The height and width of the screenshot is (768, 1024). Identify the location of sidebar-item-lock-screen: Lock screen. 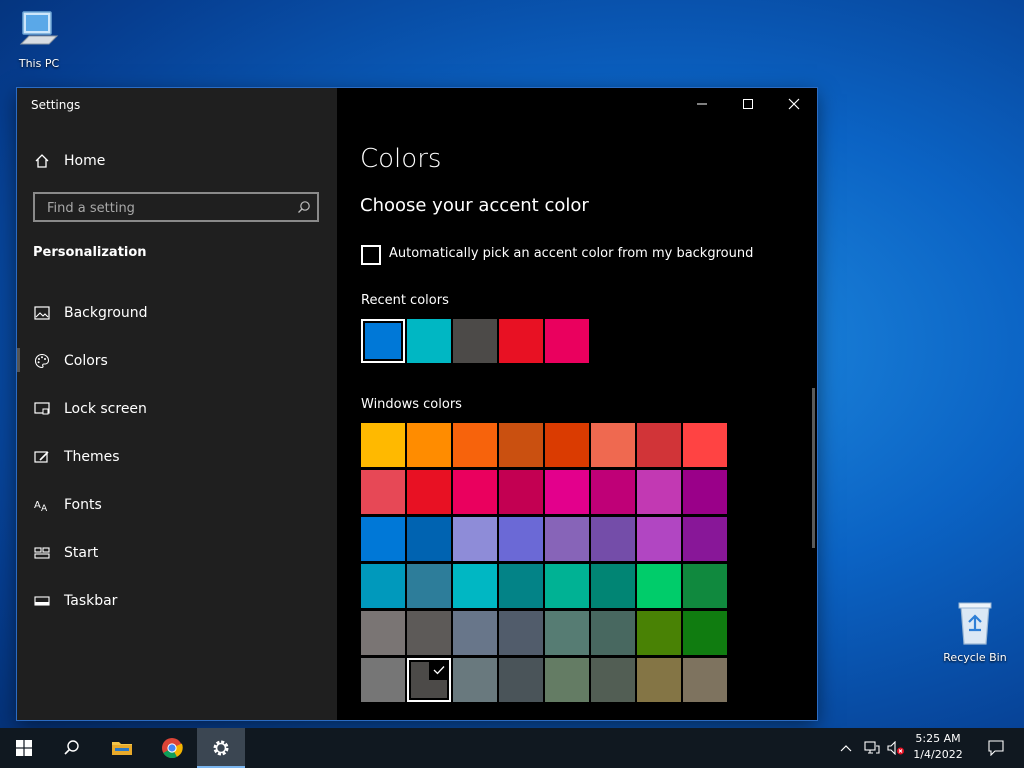
(90, 409).